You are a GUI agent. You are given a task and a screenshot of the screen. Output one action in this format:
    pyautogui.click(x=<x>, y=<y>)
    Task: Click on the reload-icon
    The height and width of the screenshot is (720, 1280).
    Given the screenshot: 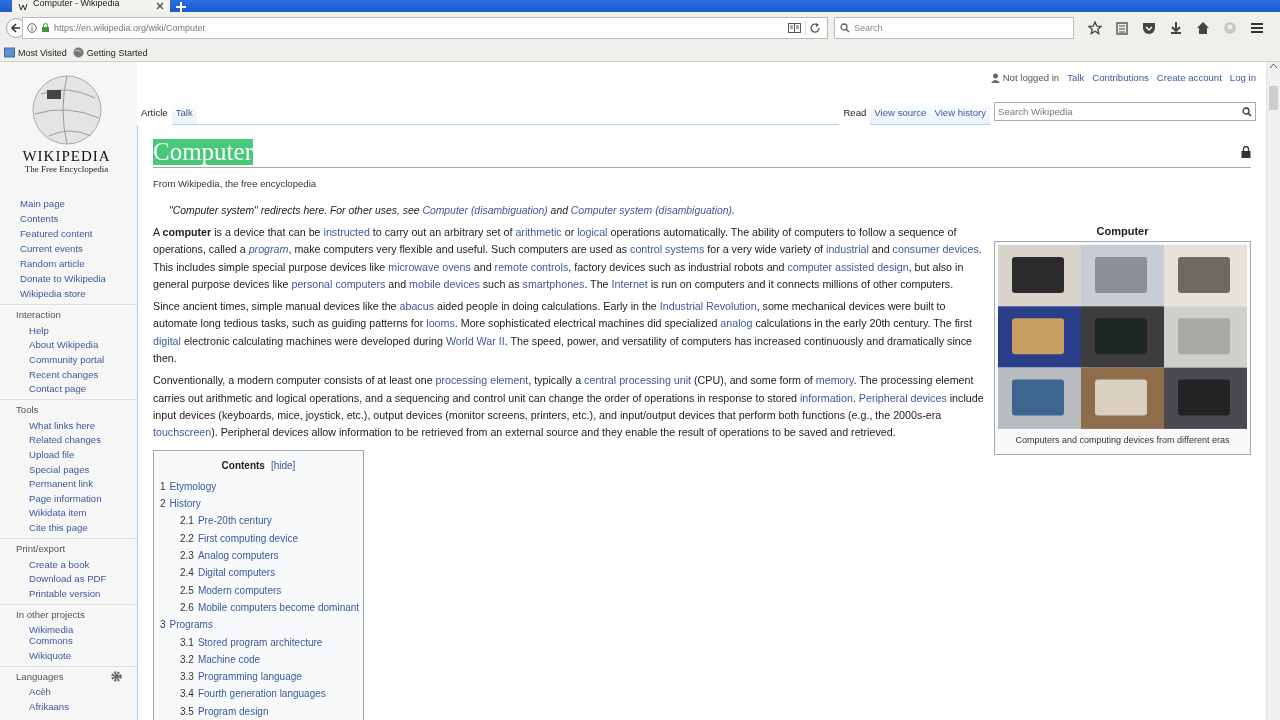 What is the action you would take?
    pyautogui.click(x=815, y=28)
    